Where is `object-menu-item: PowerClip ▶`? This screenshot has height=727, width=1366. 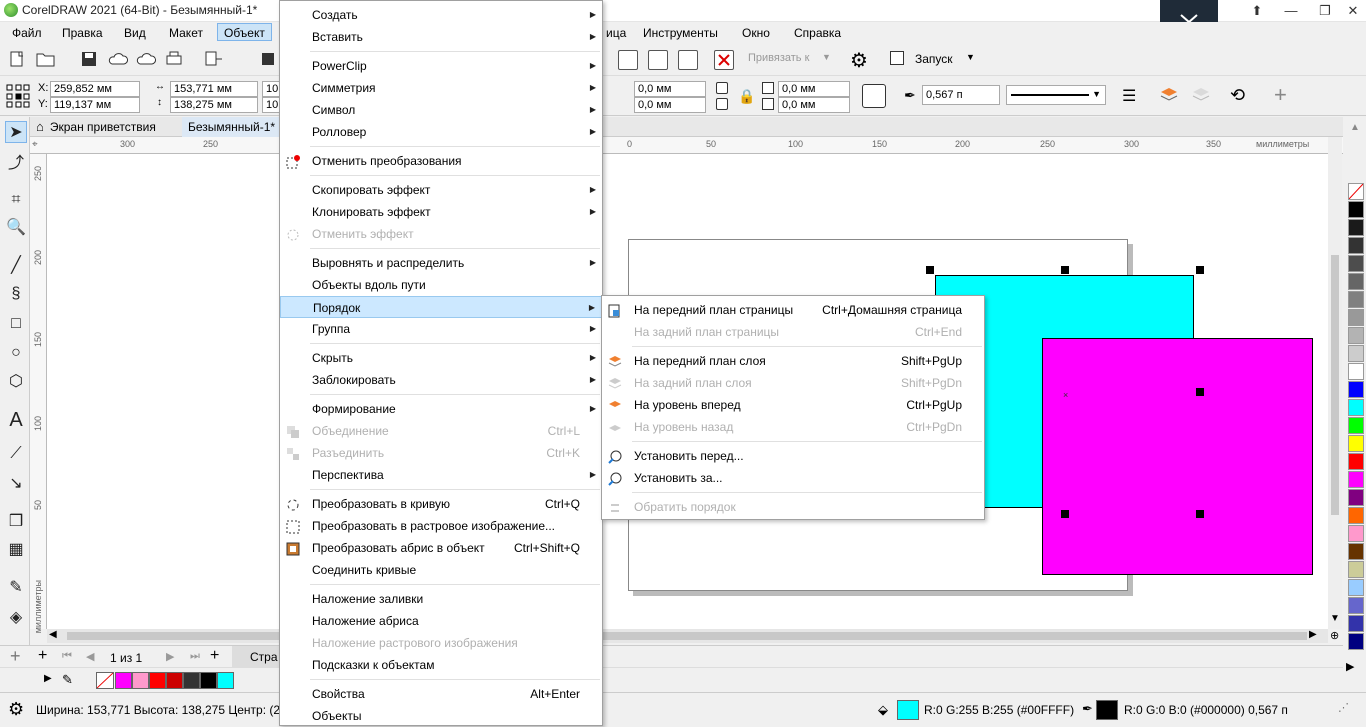 object-menu-item: PowerClip ▶ is located at coordinates (441, 66).